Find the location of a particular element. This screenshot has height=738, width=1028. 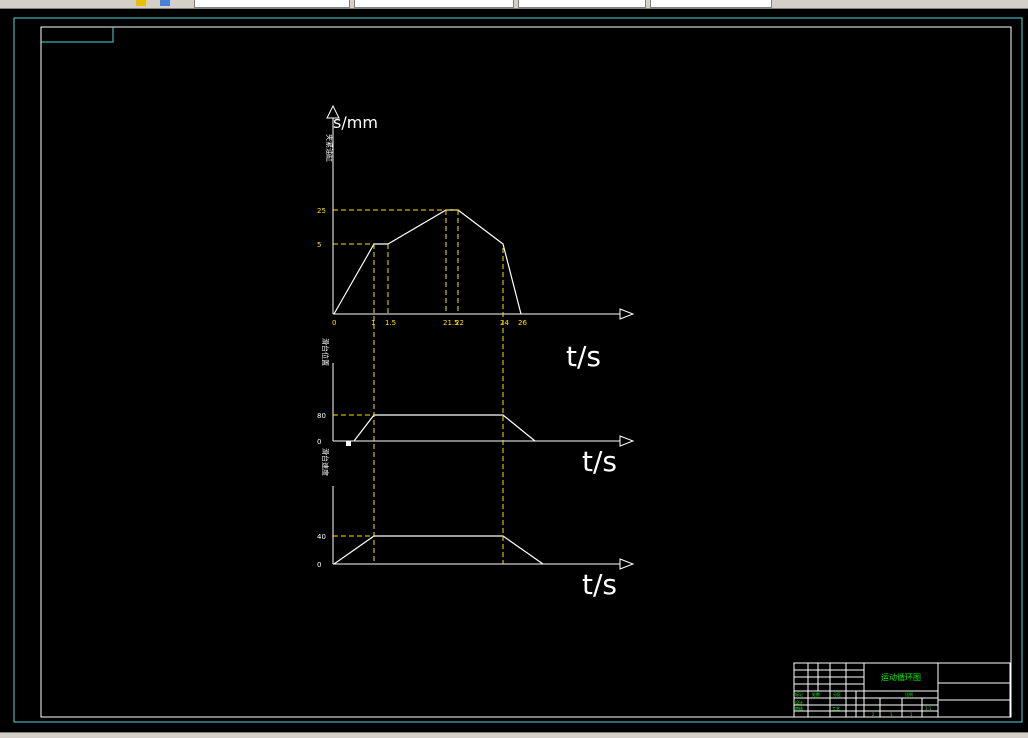

status-bar is located at coordinates (514, 735).